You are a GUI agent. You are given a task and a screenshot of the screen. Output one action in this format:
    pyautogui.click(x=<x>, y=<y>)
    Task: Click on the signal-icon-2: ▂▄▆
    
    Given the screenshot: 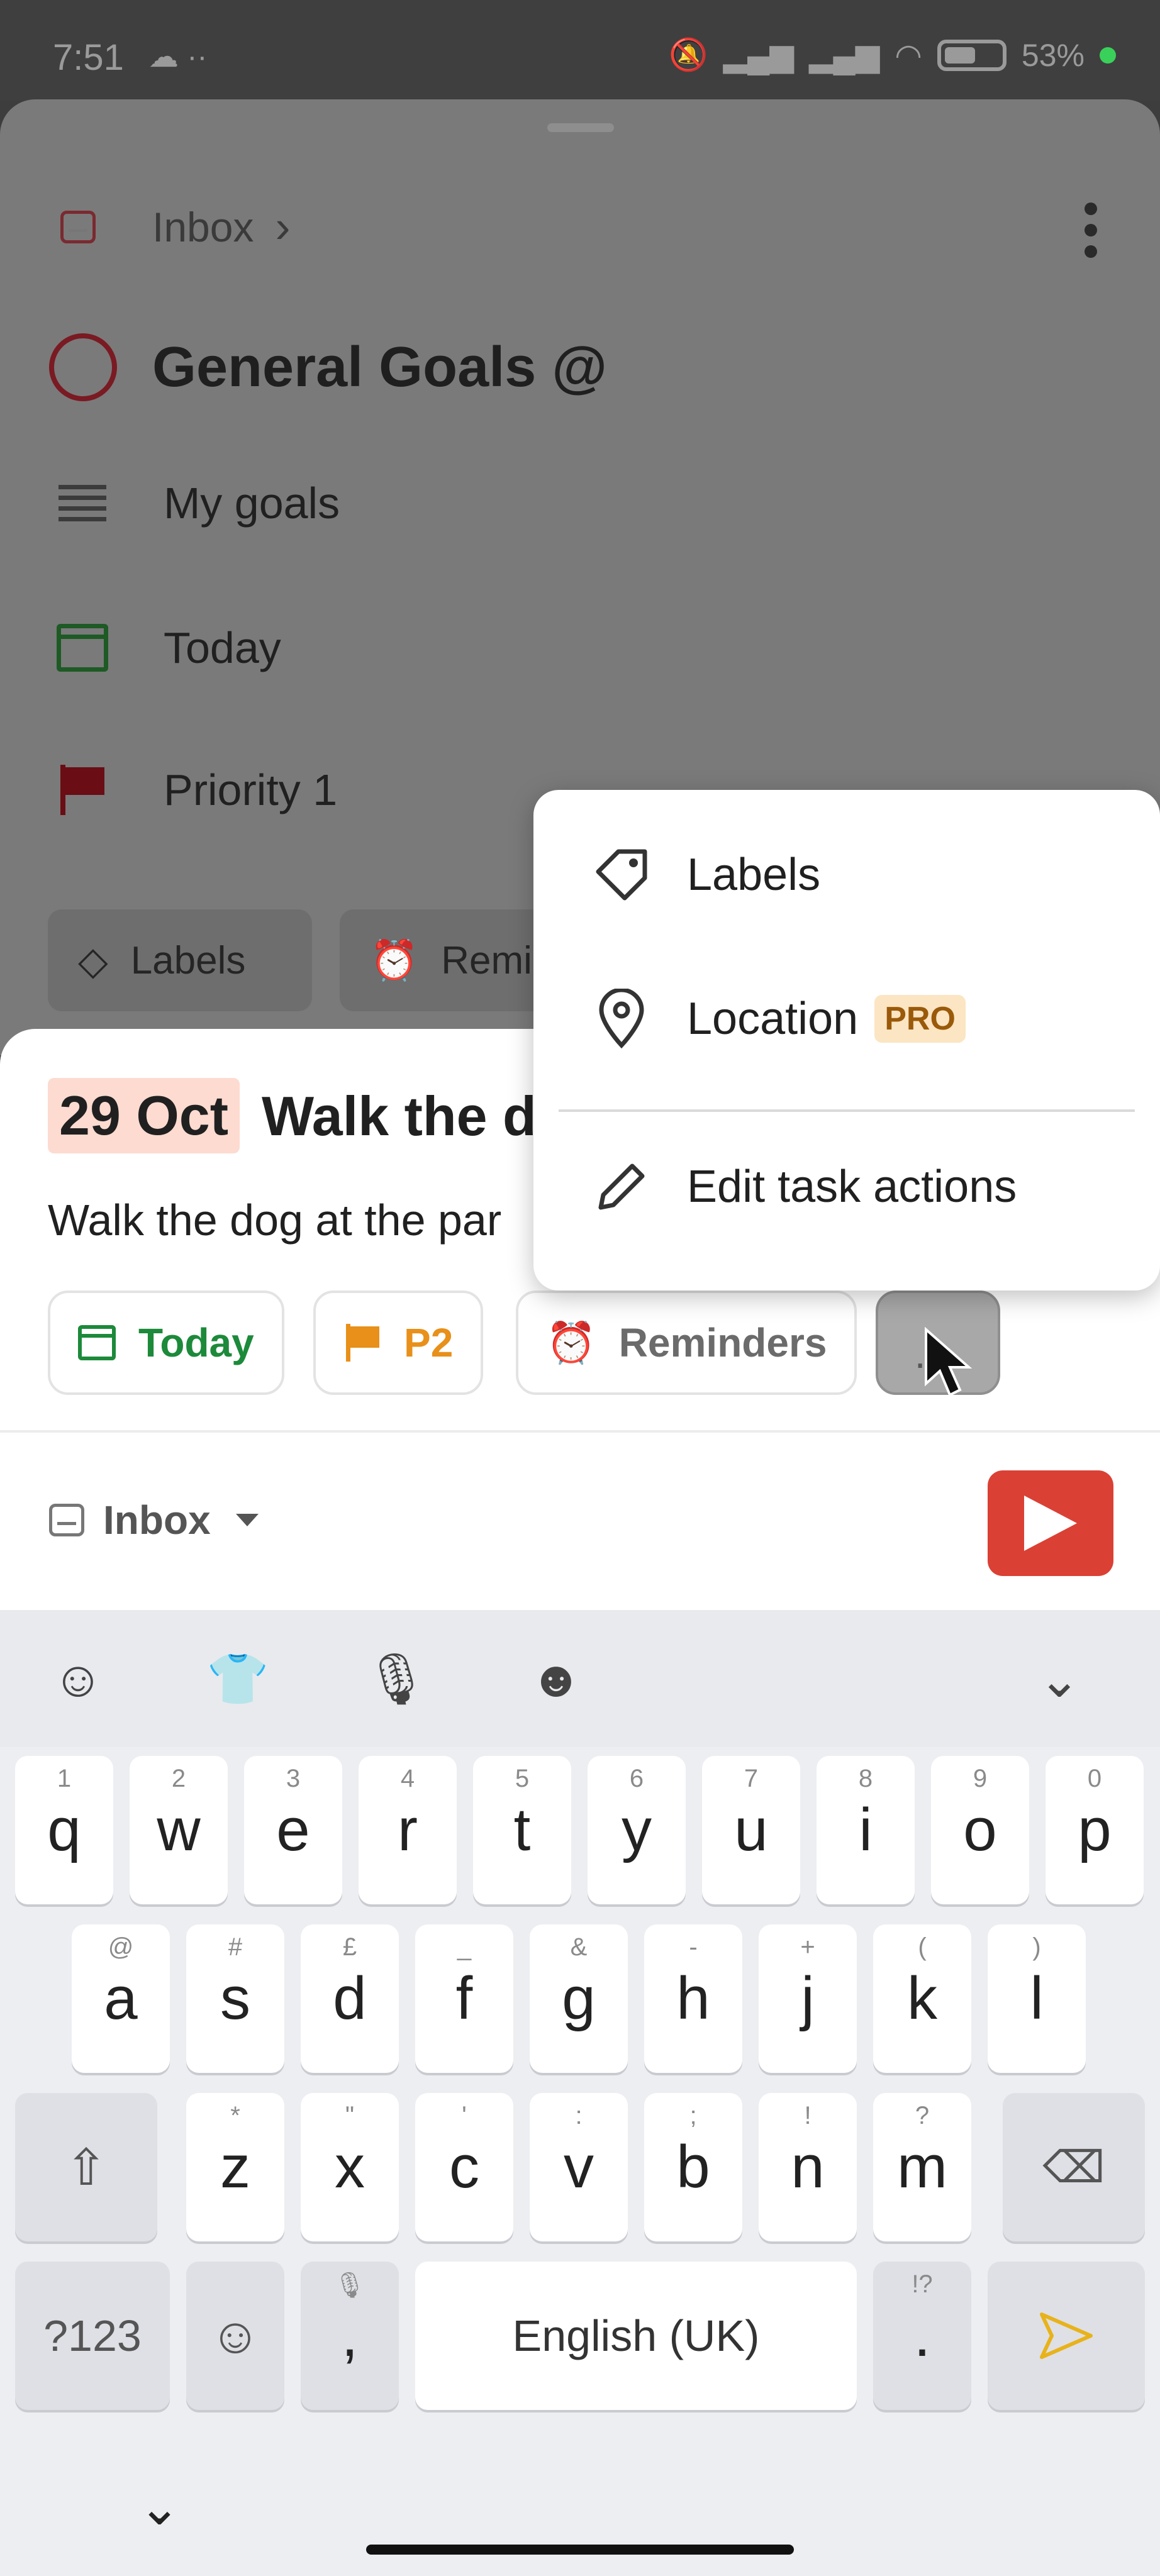 What is the action you would take?
    pyautogui.click(x=844, y=55)
    